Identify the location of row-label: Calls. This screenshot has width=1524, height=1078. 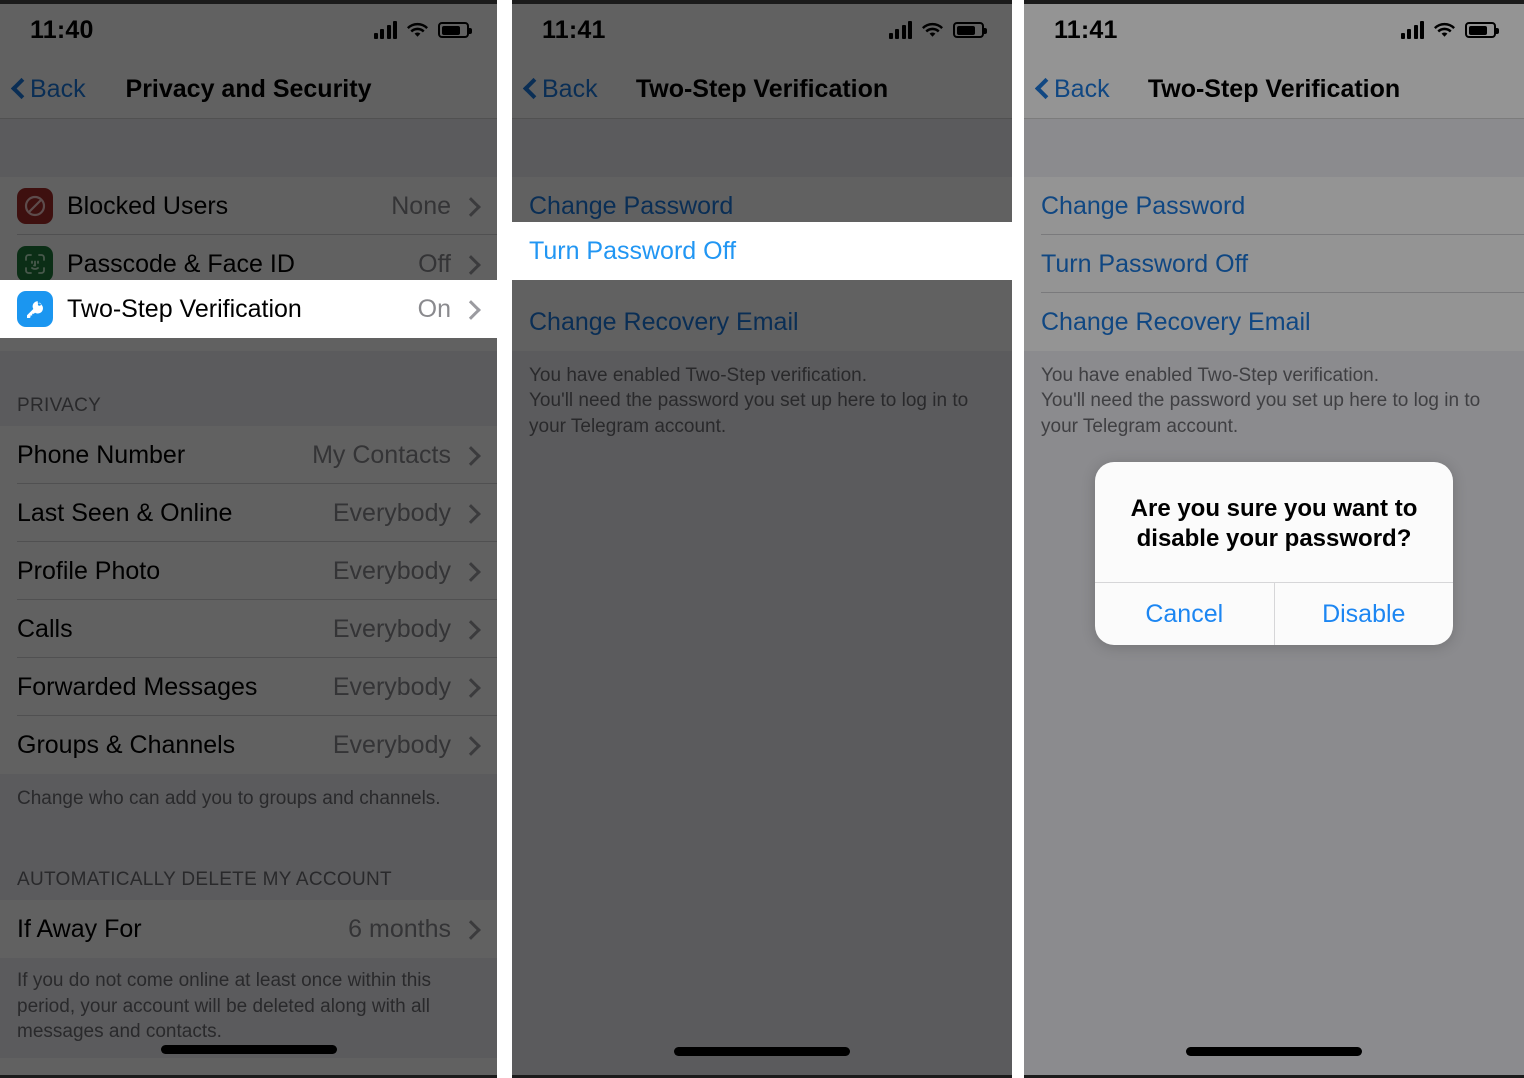
(45, 628).